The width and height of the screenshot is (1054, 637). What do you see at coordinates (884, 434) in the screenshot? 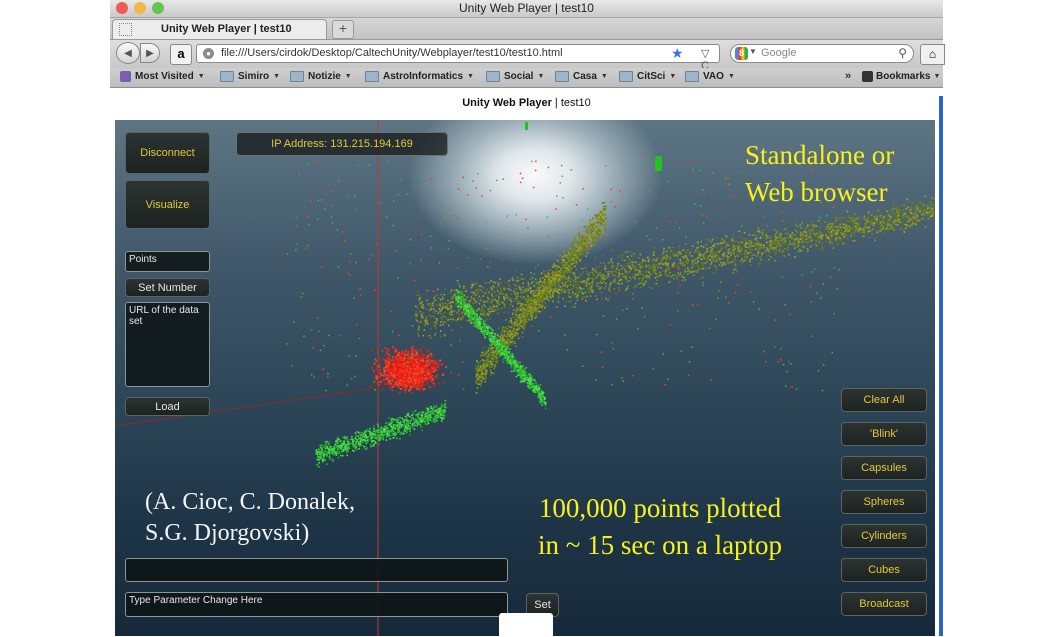
I see `blink-button: 'Blink'` at bounding box center [884, 434].